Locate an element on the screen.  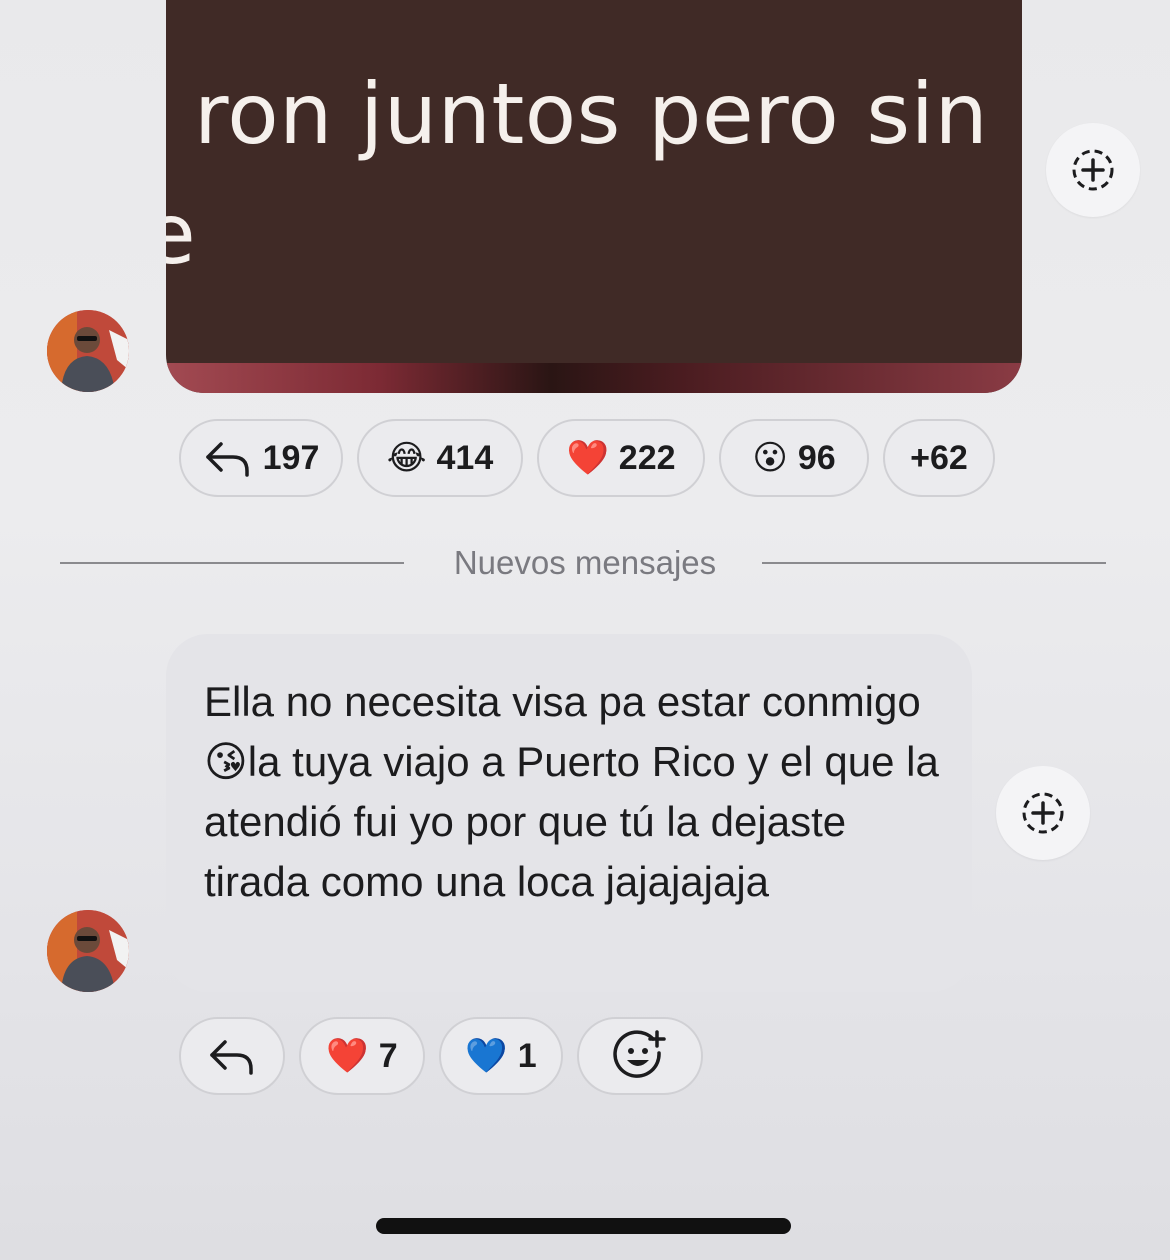
laughing-emoji-icon: 😂 is located at coordinates (406, 458).